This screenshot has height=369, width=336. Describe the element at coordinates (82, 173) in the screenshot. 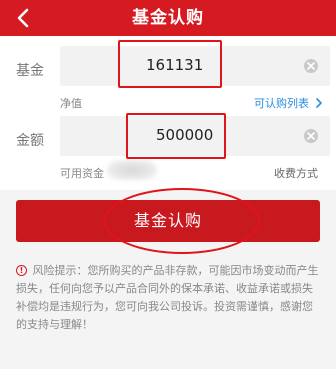

I see `available-funds-label: 可用资金` at that location.